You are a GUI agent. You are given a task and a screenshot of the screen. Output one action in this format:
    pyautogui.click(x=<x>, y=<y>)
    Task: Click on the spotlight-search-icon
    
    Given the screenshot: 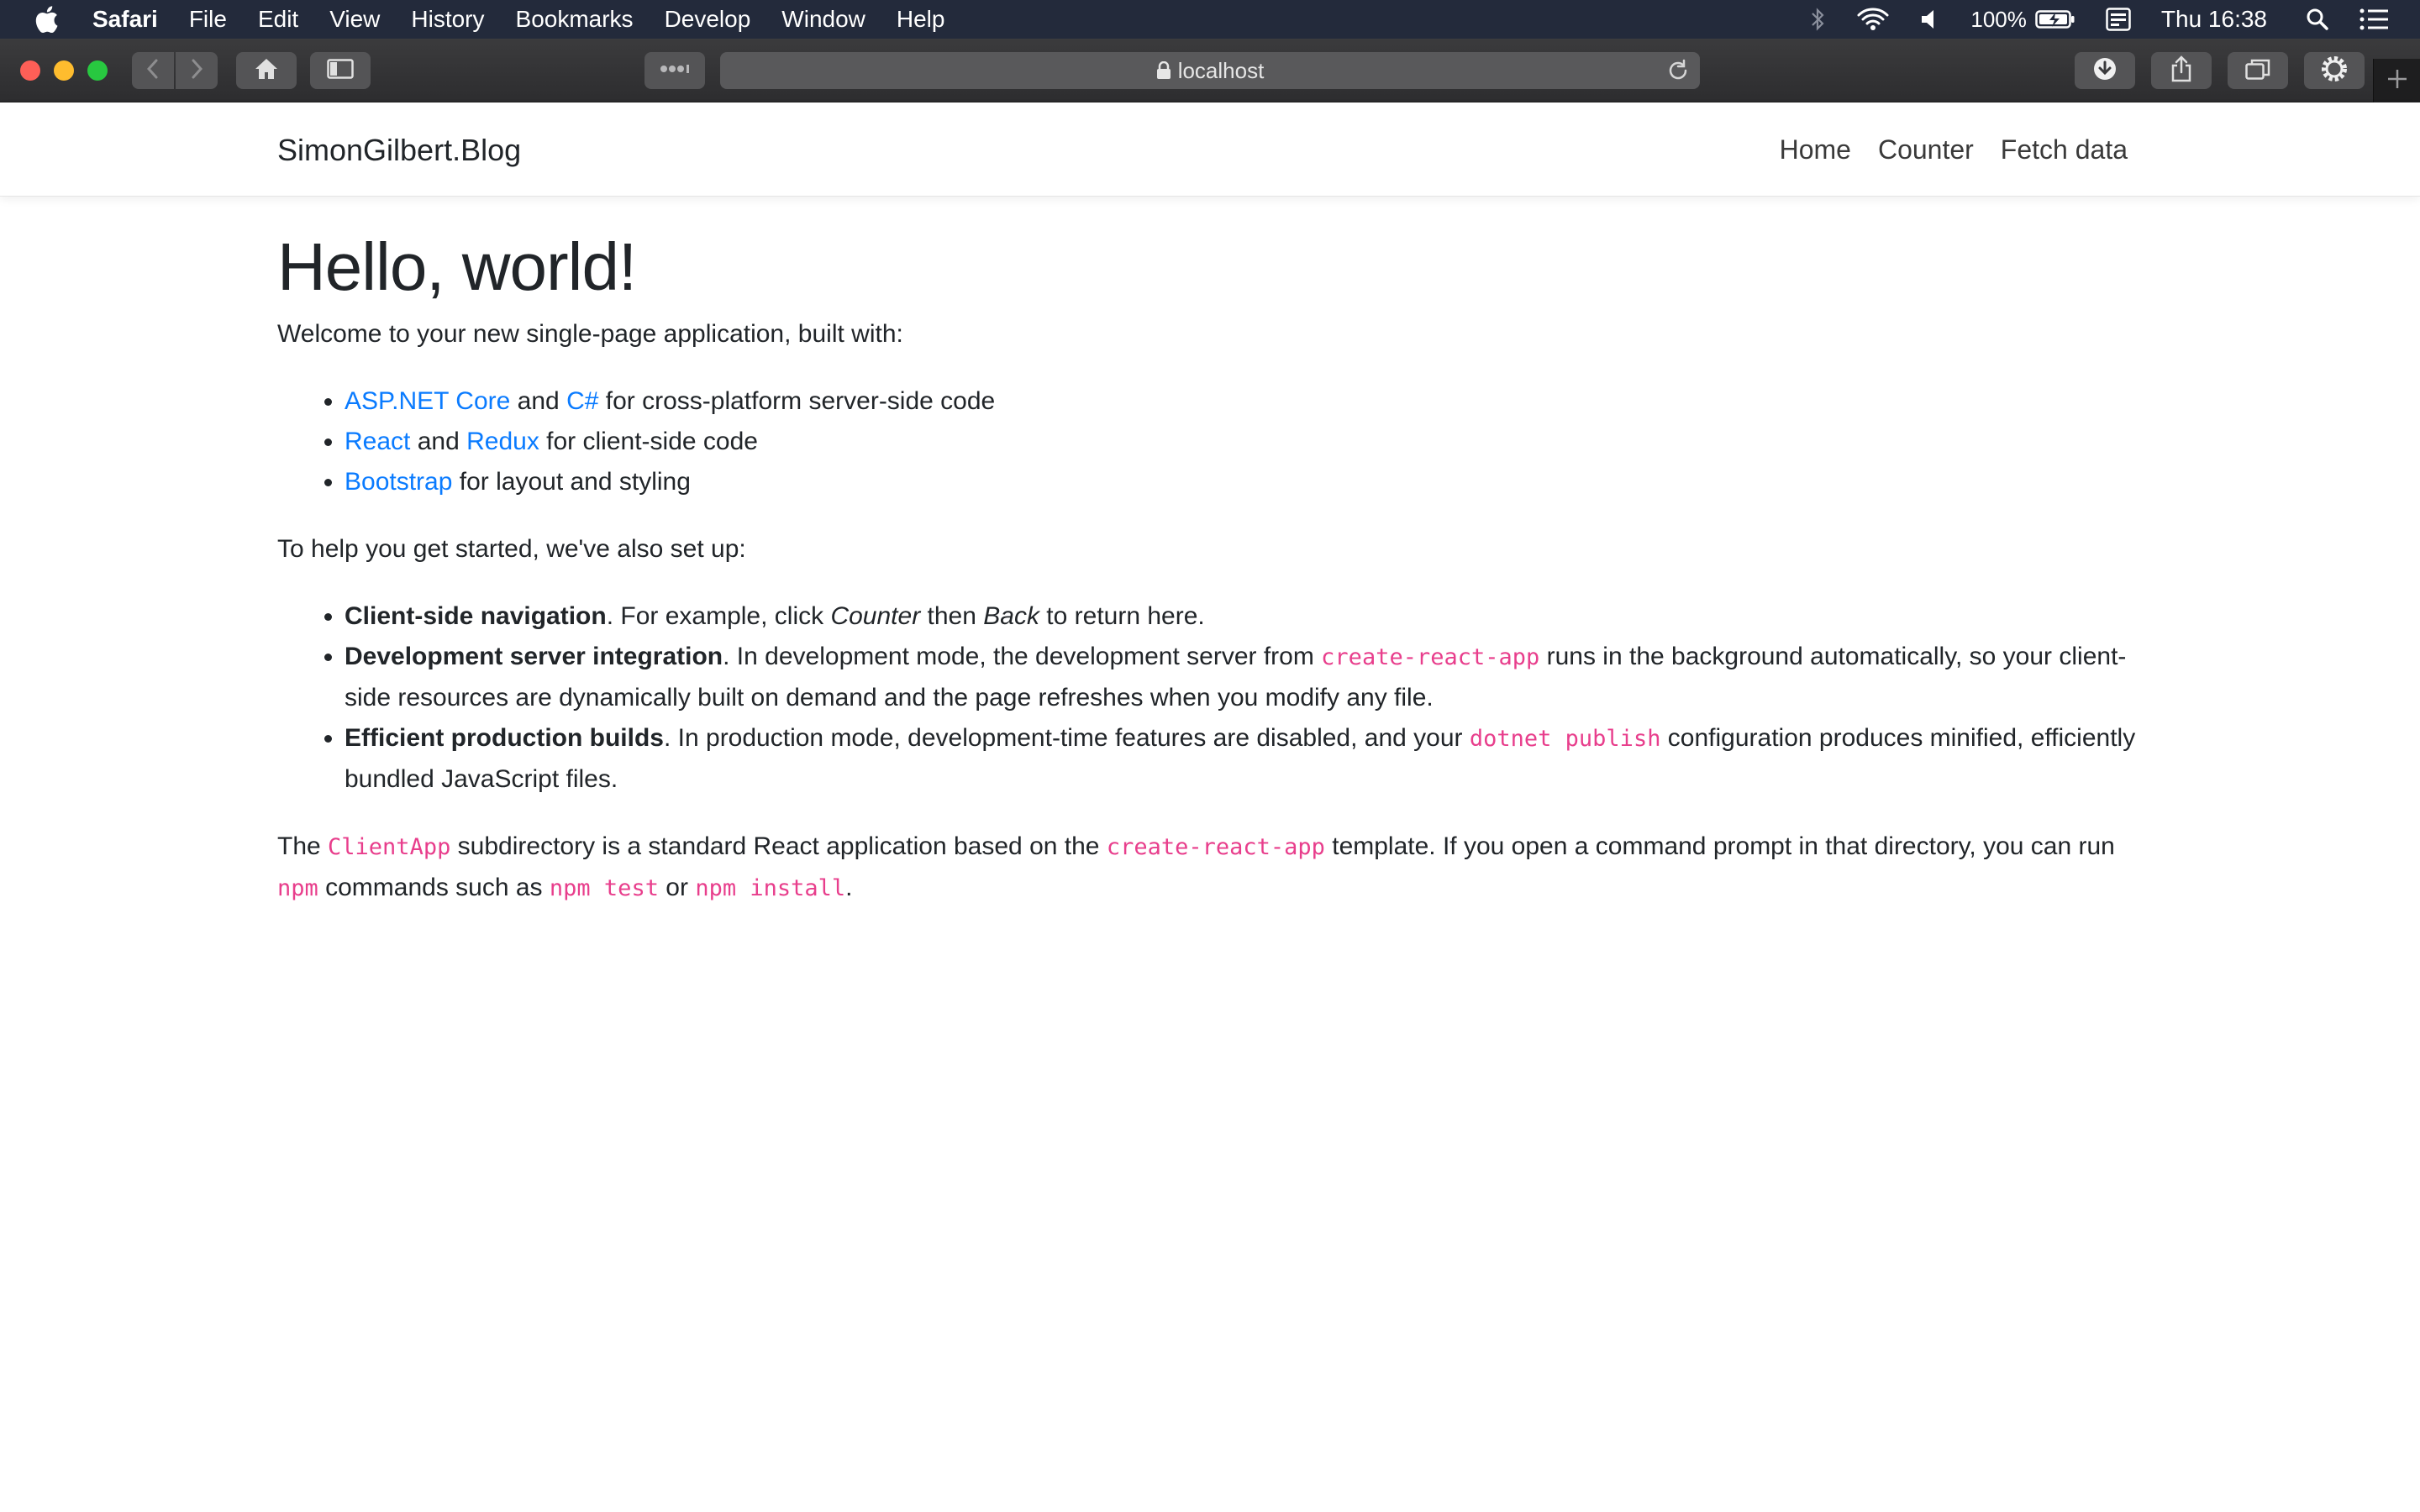 What is the action you would take?
    pyautogui.click(x=2317, y=19)
    